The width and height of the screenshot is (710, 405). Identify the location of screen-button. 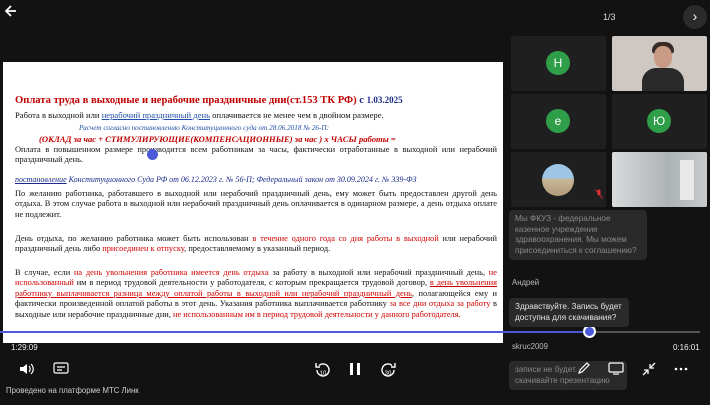
(616, 370).